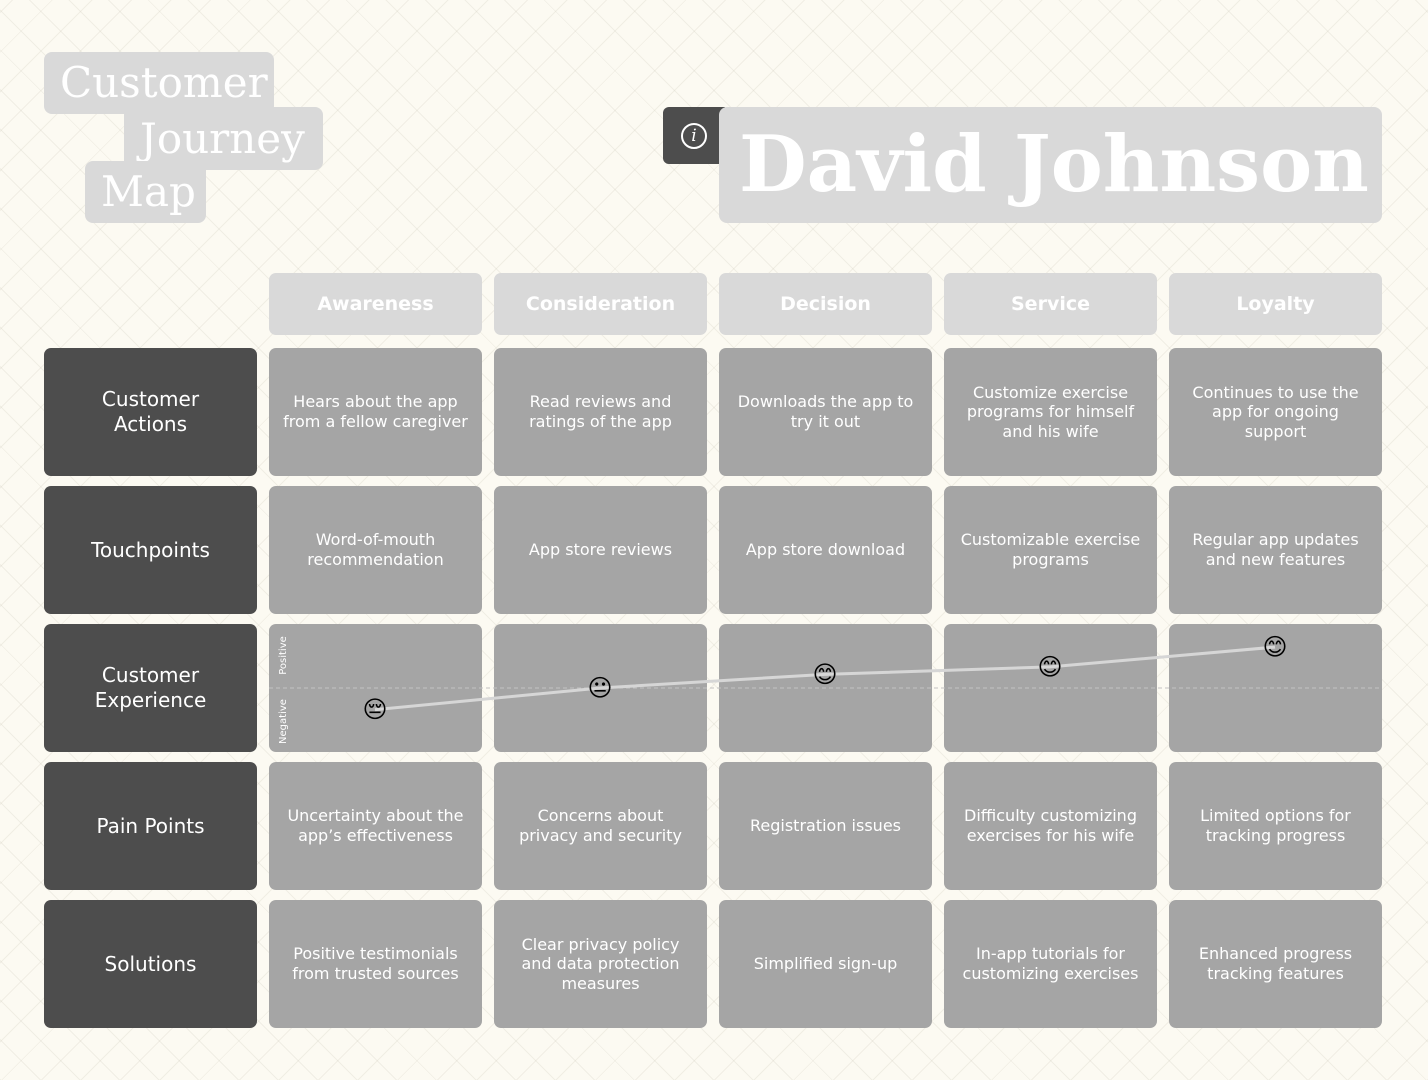 This screenshot has height=1080, width=1428. I want to click on cell-experience-awareness, so click(375, 688).